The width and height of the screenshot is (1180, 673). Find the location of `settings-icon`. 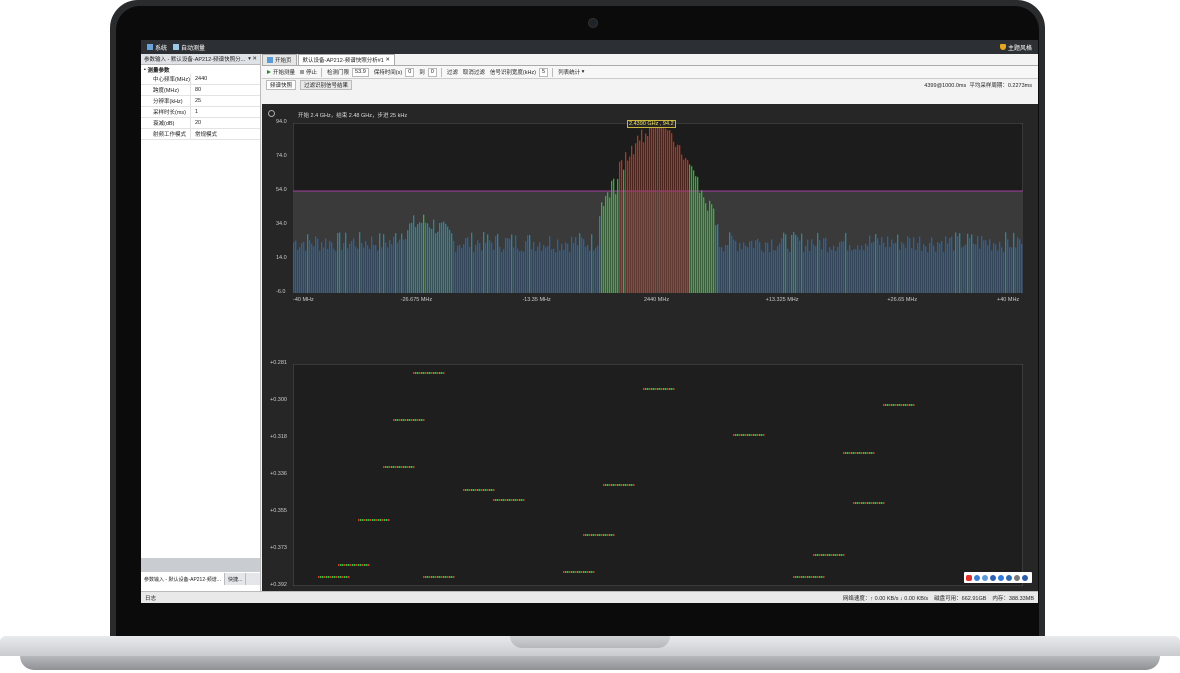

settings-icon is located at coordinates (271, 113).